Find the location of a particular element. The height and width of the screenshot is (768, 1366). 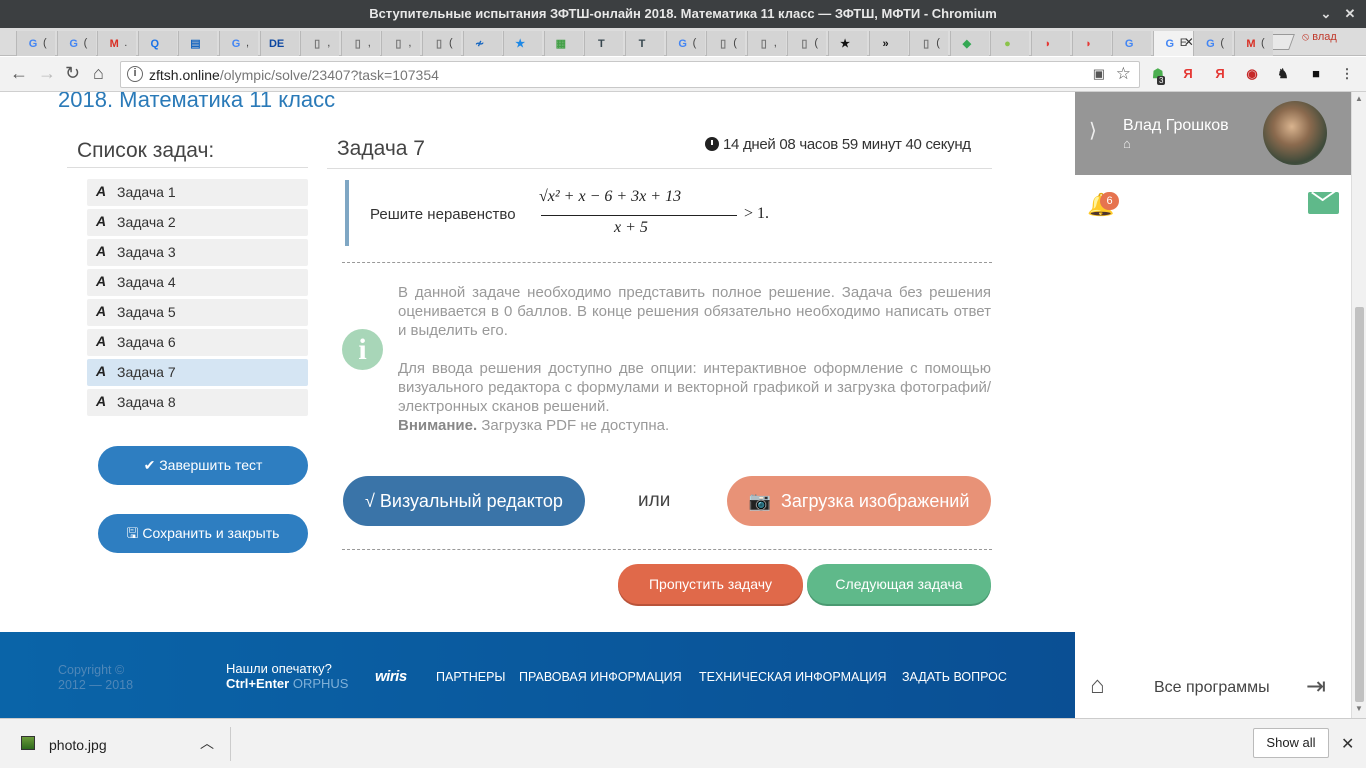

back-icon: ← is located at coordinates (19, 73).